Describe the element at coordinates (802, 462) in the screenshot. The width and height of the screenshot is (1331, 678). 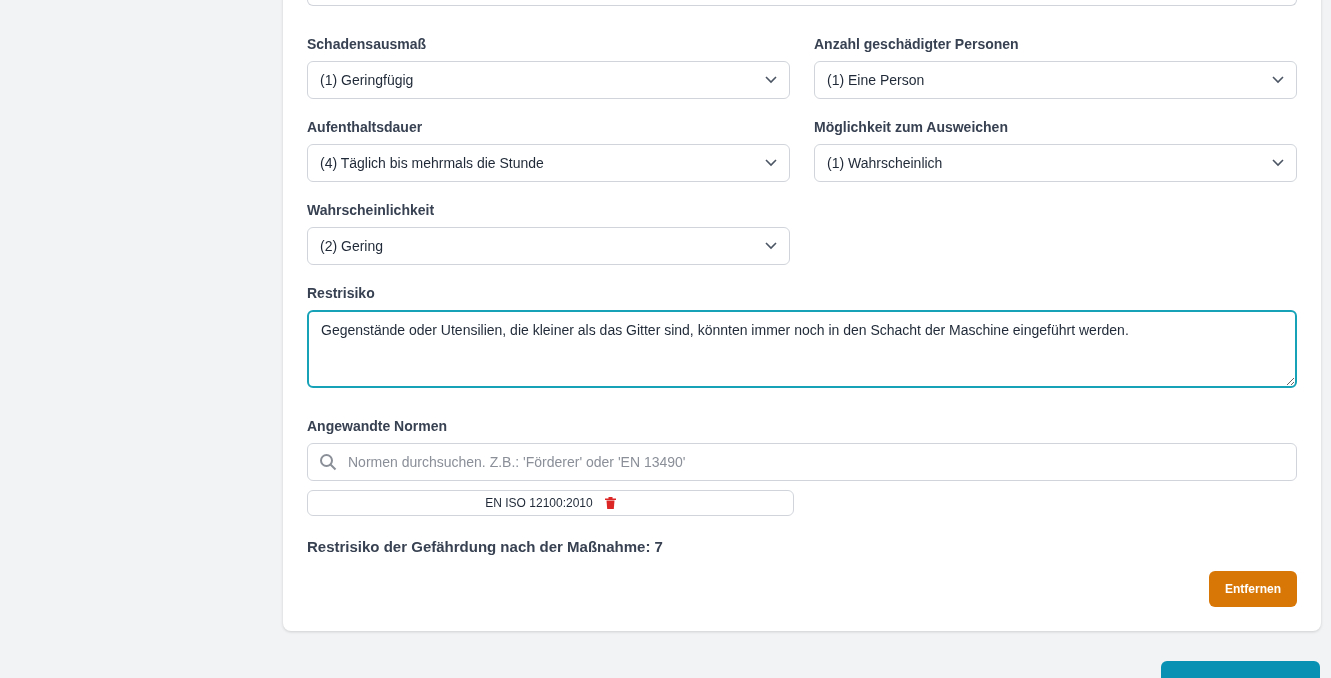
I see `search-field: Normen durchsuchen. Z.B.: 'Förderer' oder 'EN 13490'` at that location.